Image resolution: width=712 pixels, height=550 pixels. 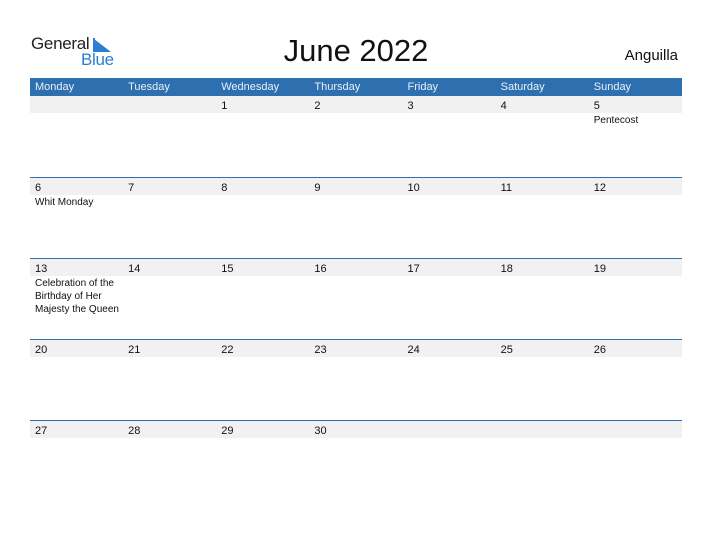 I want to click on day-number: 8, so click(x=224, y=188).